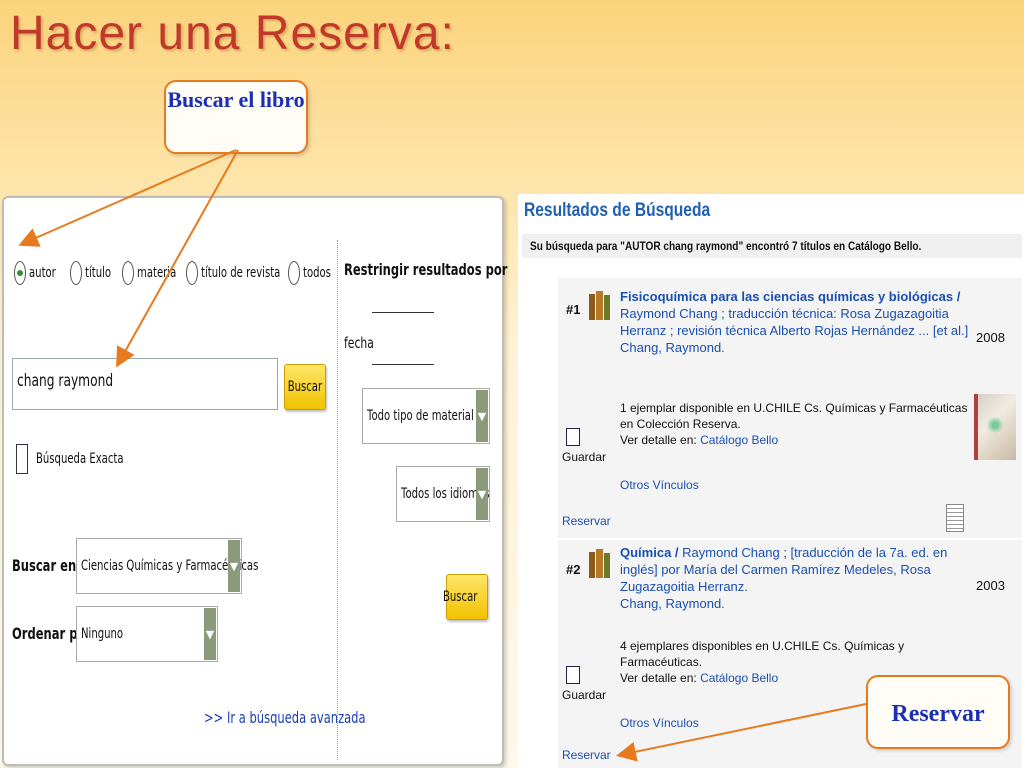  I want to click on radio-label: materia, so click(157, 273).